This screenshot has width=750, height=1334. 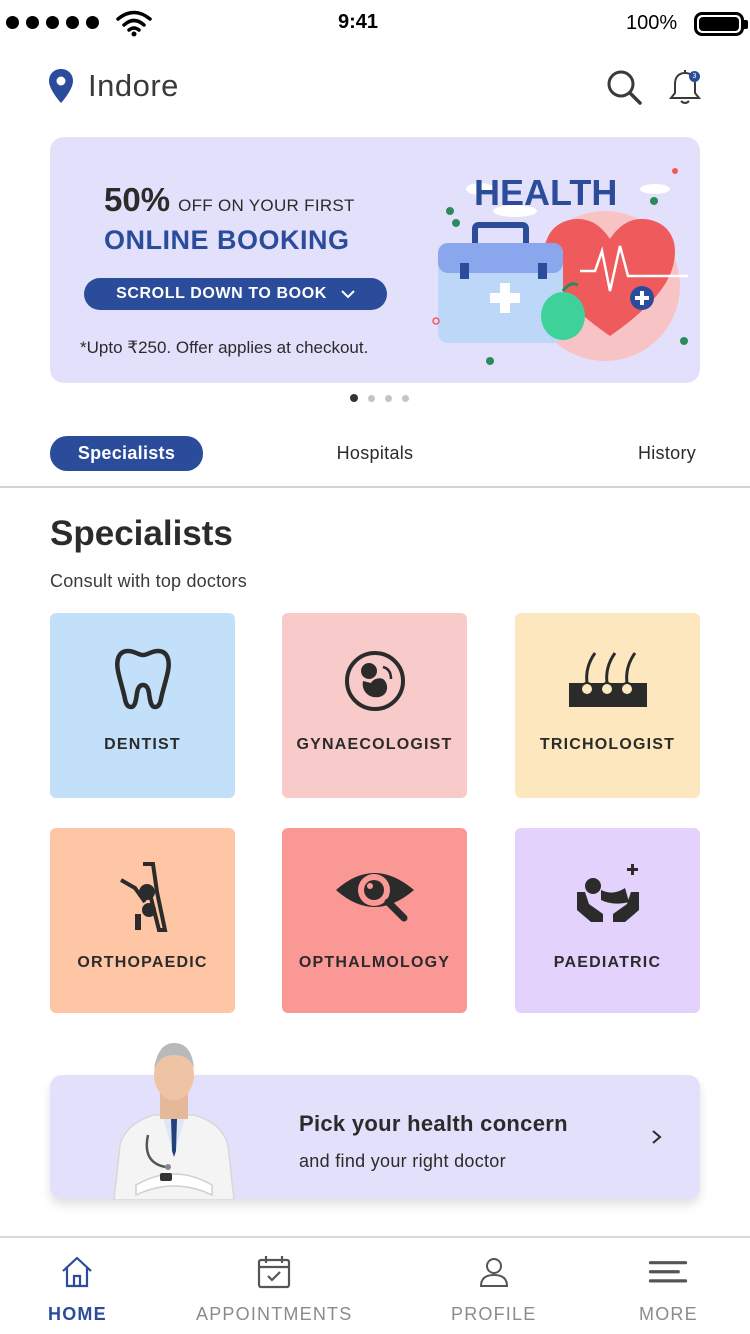 I want to click on card-label: ORTHOPAEDIC, so click(x=142, y=962).